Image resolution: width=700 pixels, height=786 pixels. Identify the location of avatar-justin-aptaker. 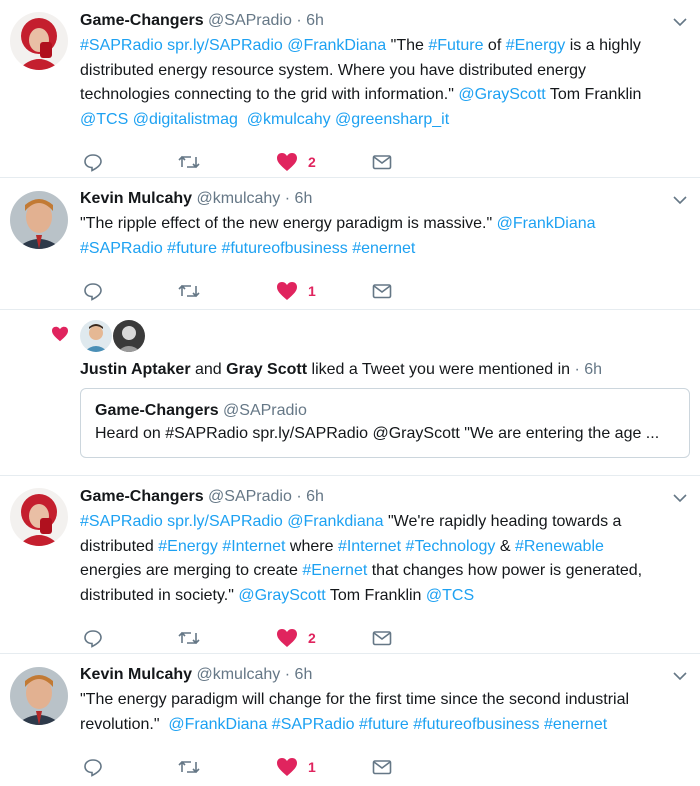
(96, 336).